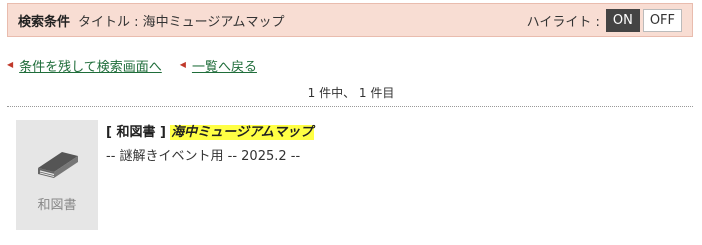 The image size is (702, 245). What do you see at coordinates (58, 165) in the screenshot?
I see `book-icon` at bounding box center [58, 165].